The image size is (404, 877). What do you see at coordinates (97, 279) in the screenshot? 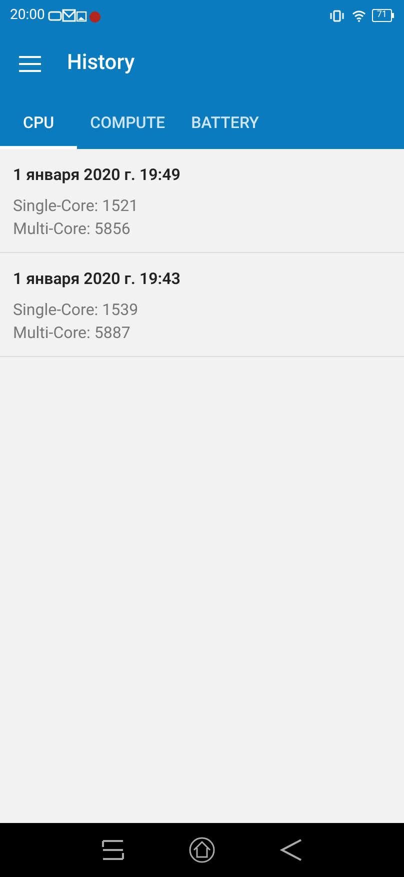
I see `result-date: 1 января 2020 г. 19:43` at bounding box center [97, 279].